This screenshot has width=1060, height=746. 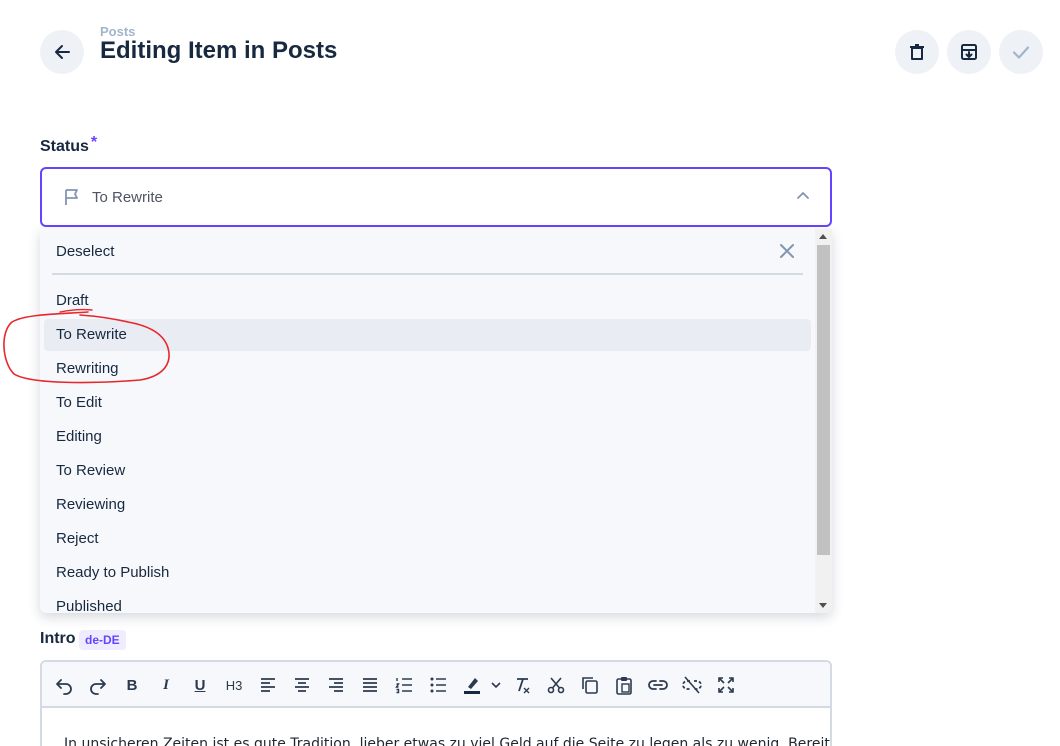 I want to click on copy-icon, so click(x=590, y=685).